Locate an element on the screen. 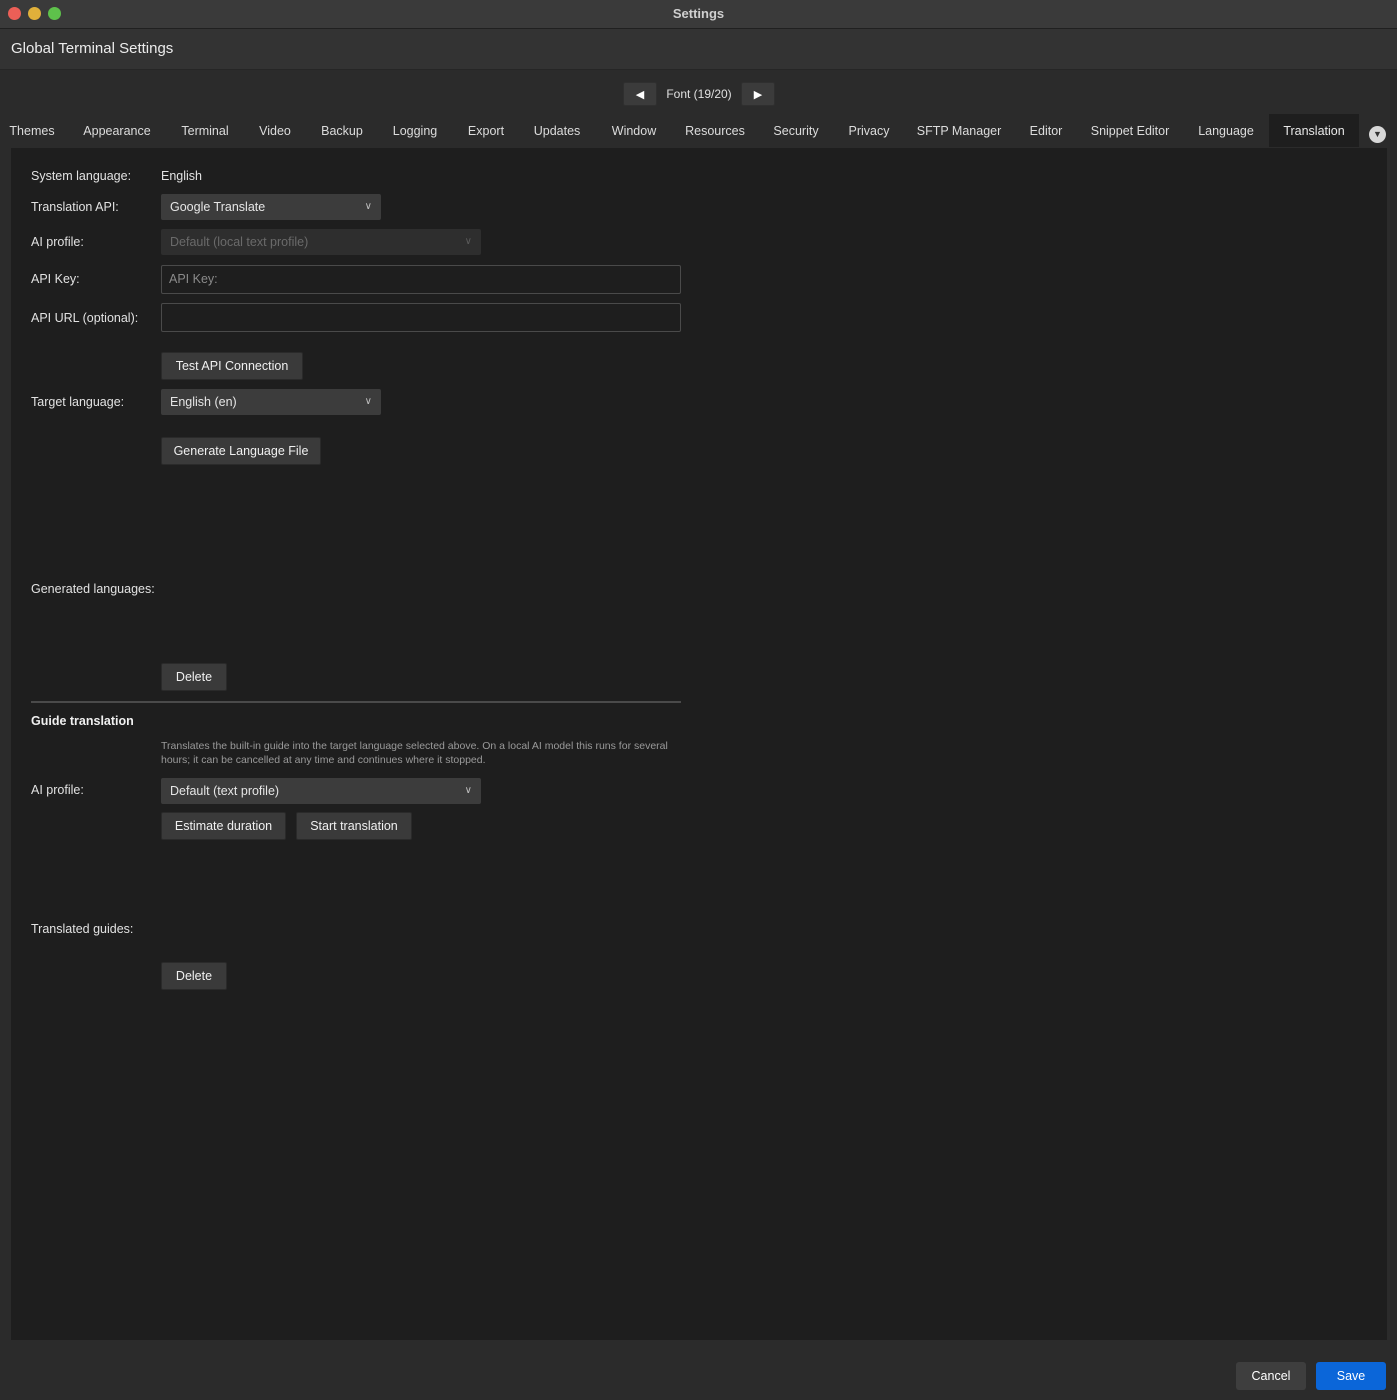 The height and width of the screenshot is (1400, 1397). ai-profile-value: Default (local text profile) is located at coordinates (239, 242).